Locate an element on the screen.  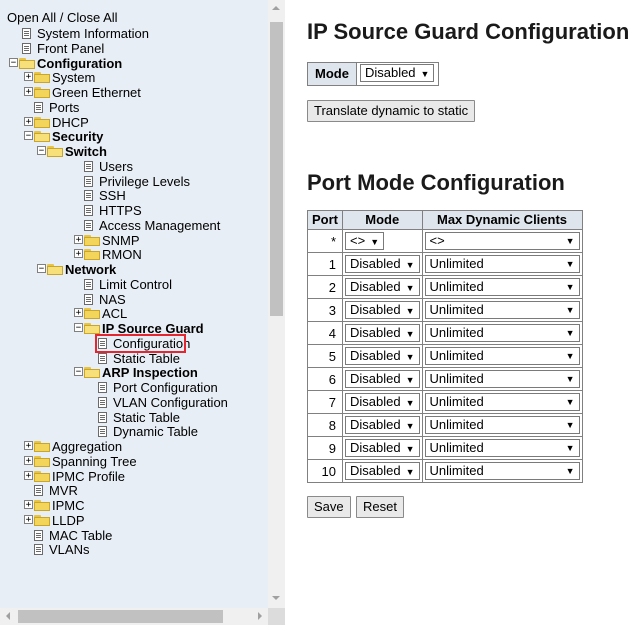
nav-item-ipmc-profile: + IPMC Profile is located at coordinates (74, 476).